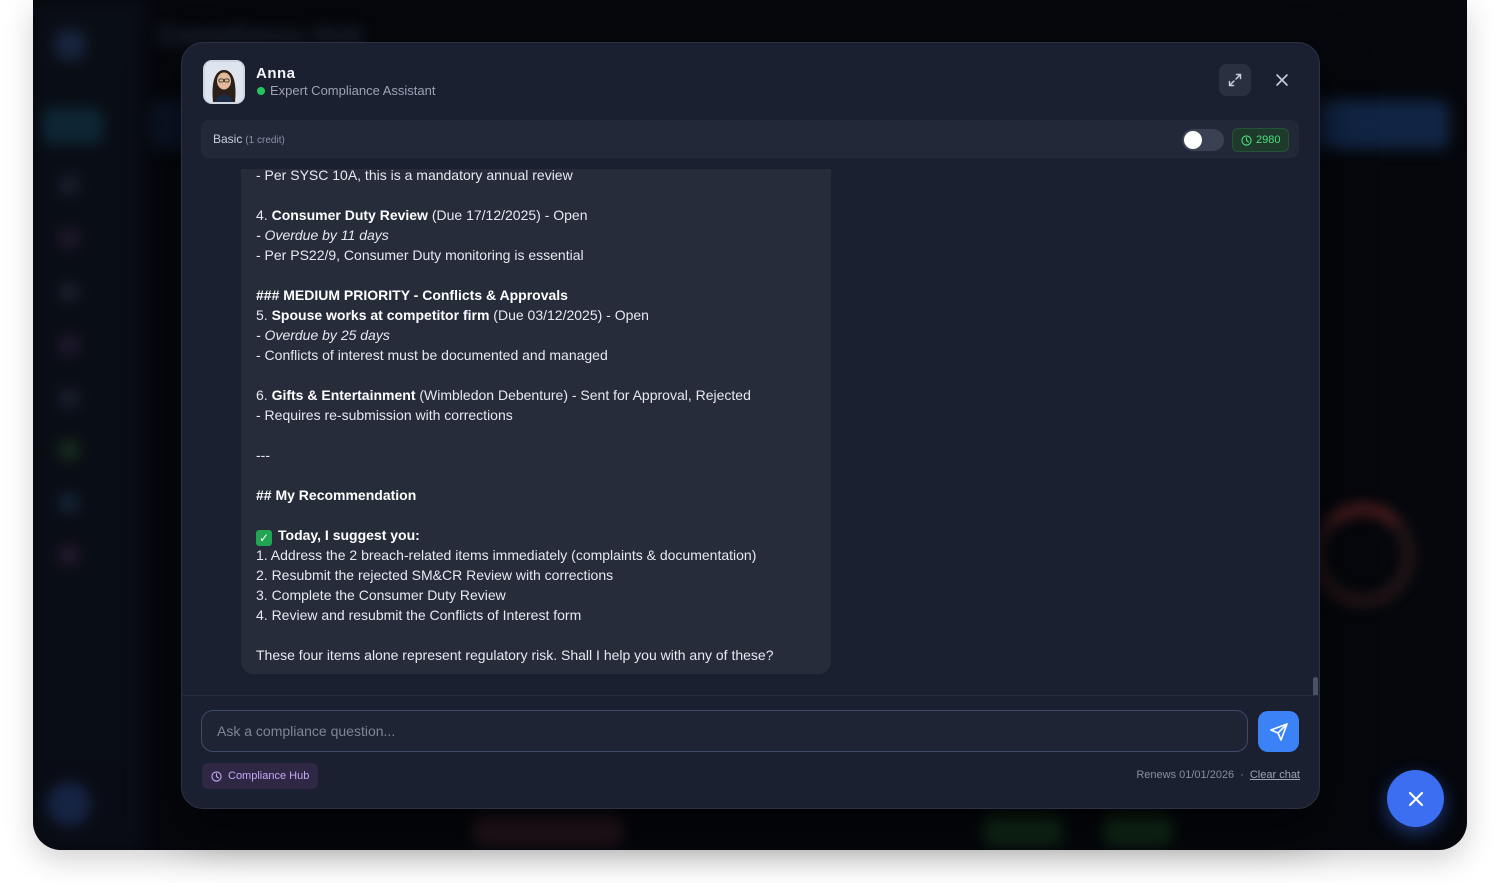 This screenshot has width=1500, height=883. Describe the element at coordinates (724, 731) in the screenshot. I see `compliance-question-input` at that location.